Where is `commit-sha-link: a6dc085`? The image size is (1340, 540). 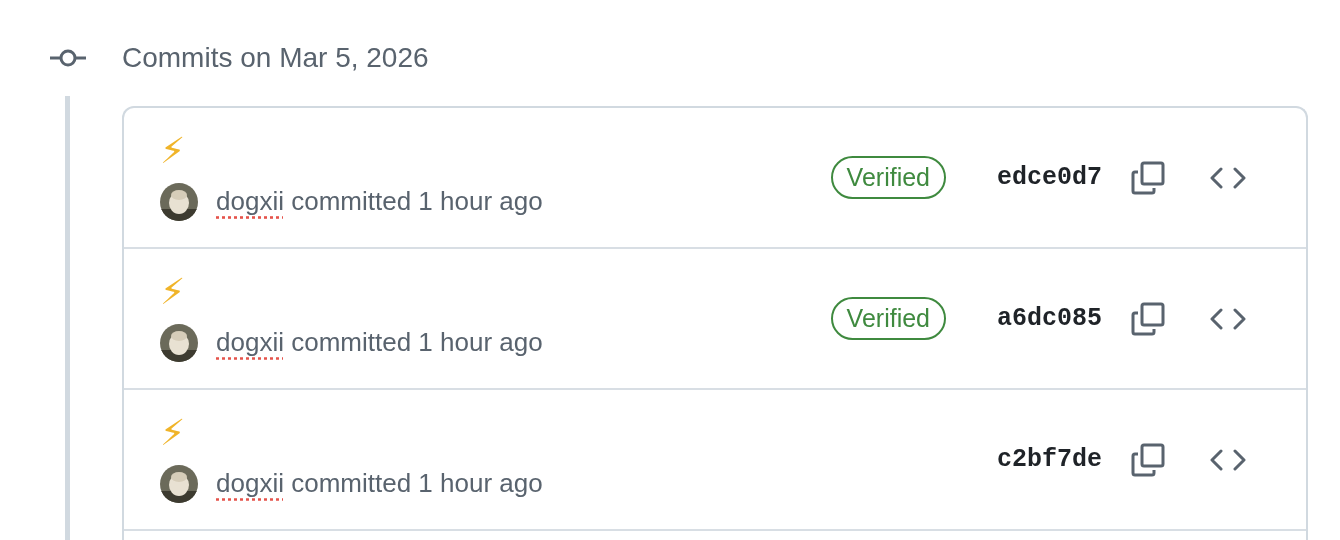
commit-sha-link: a6dc085 is located at coordinates (1046, 318).